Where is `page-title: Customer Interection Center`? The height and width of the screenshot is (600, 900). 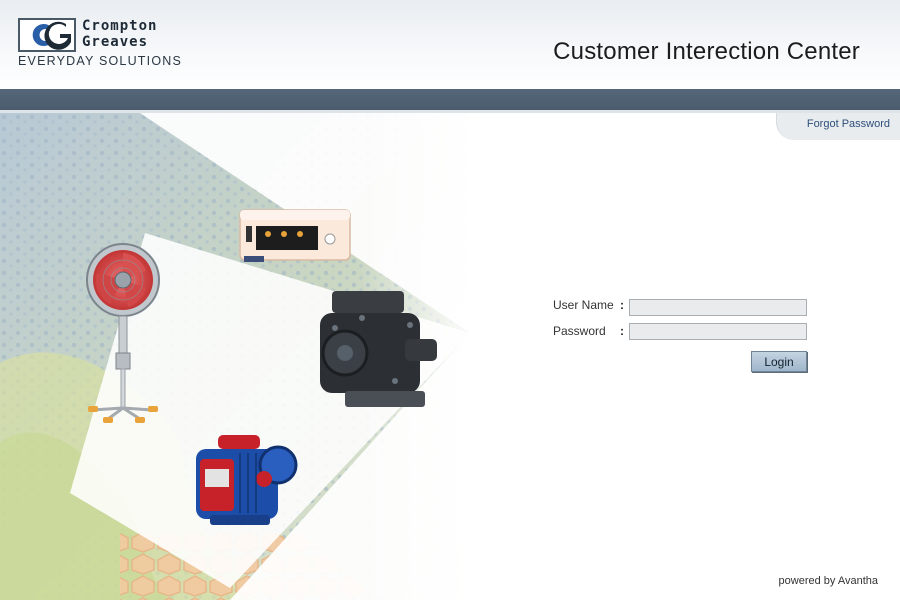
page-title: Customer Interection Center is located at coordinates (706, 51).